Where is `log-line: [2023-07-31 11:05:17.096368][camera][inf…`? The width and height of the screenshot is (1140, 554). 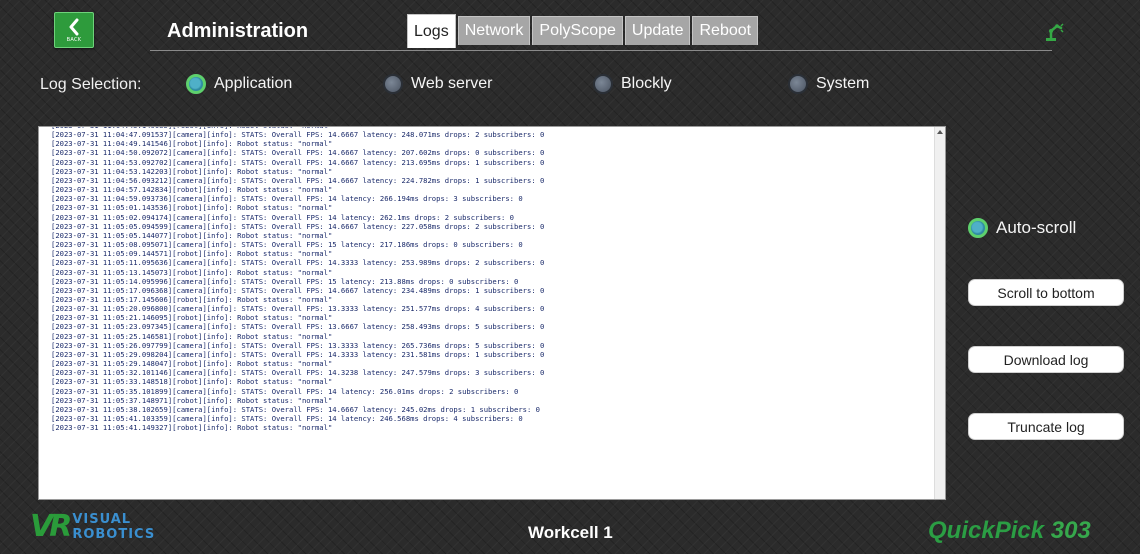
log-line: [2023-07-31 11:05:17.096368][camera][inf… is located at coordinates (298, 290).